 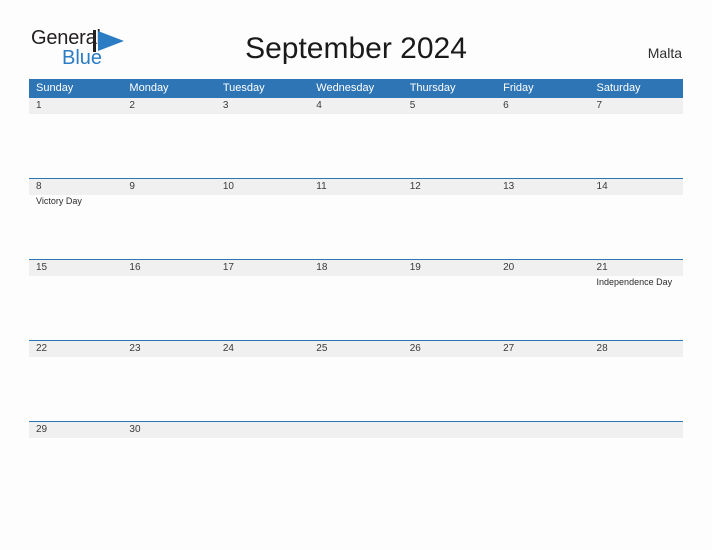 What do you see at coordinates (356, 48) in the screenshot?
I see `page-title: September 2024` at bounding box center [356, 48].